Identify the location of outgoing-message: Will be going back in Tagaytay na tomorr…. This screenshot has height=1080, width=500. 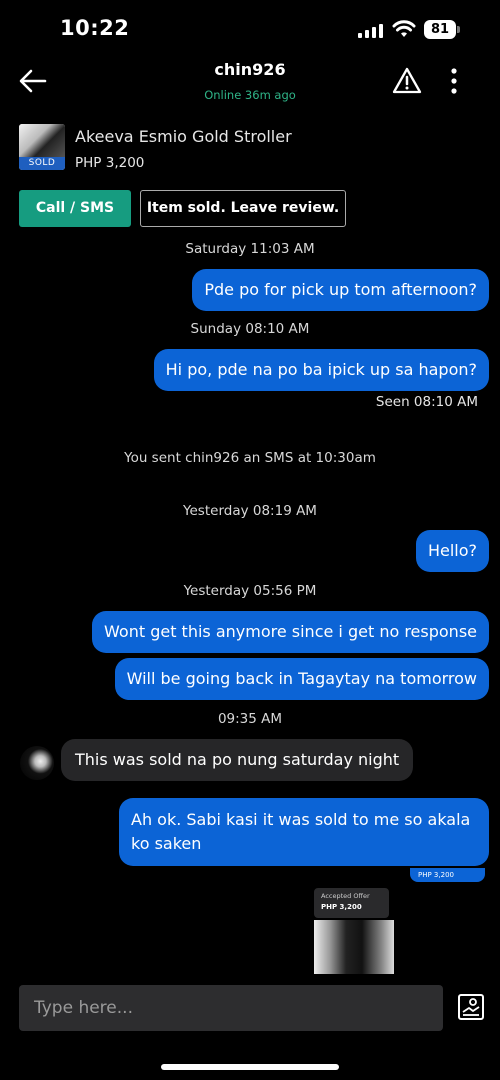
(301, 679).